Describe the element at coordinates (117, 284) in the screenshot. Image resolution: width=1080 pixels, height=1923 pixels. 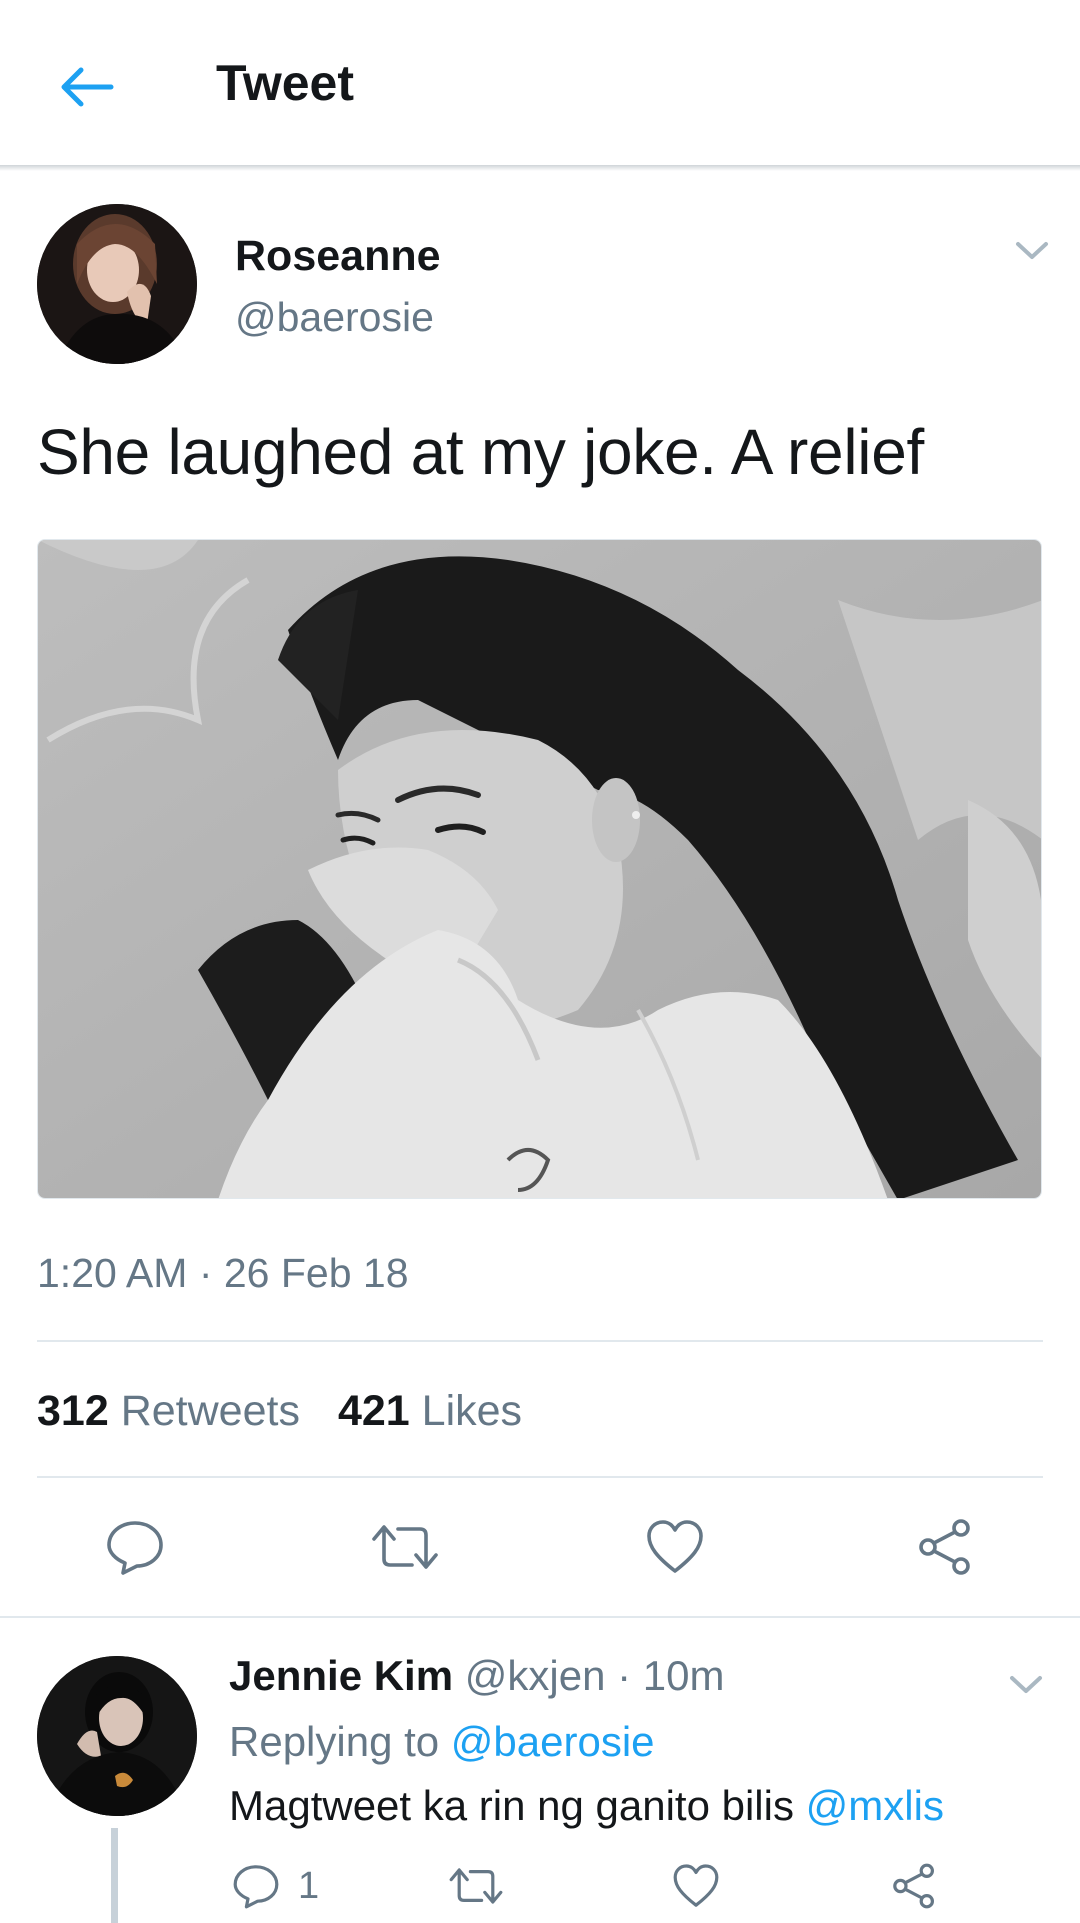
I see `author-avatar` at that location.